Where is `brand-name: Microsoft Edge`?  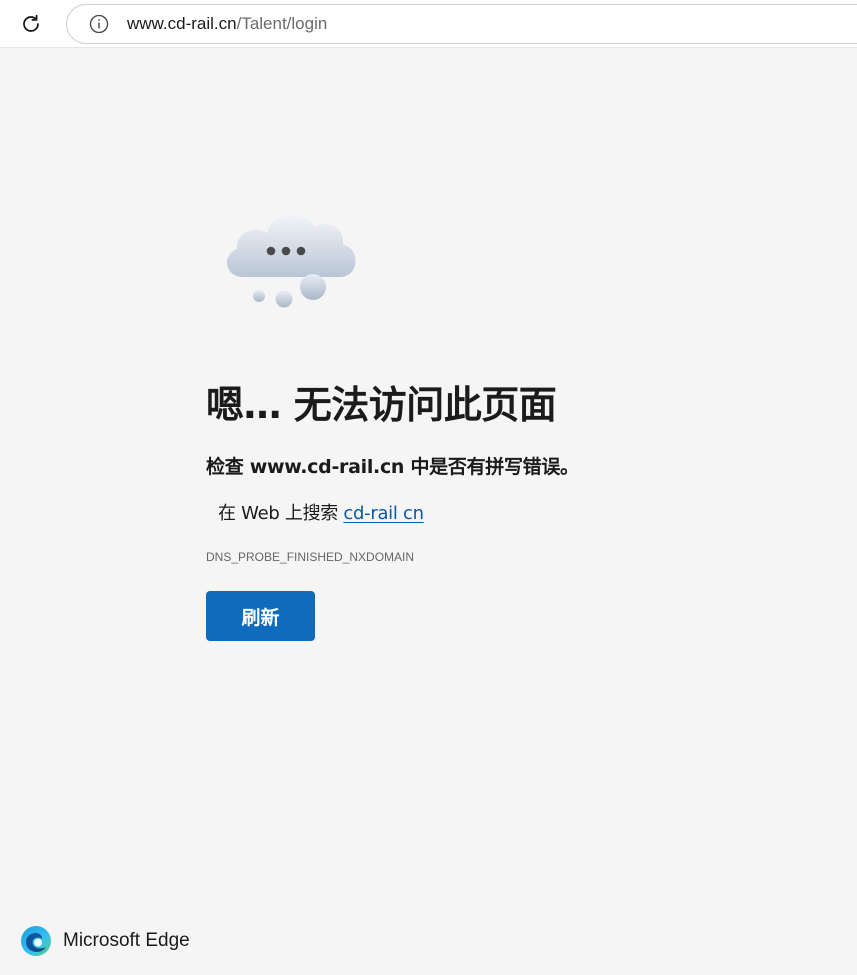
brand-name: Microsoft Edge is located at coordinates (126, 940).